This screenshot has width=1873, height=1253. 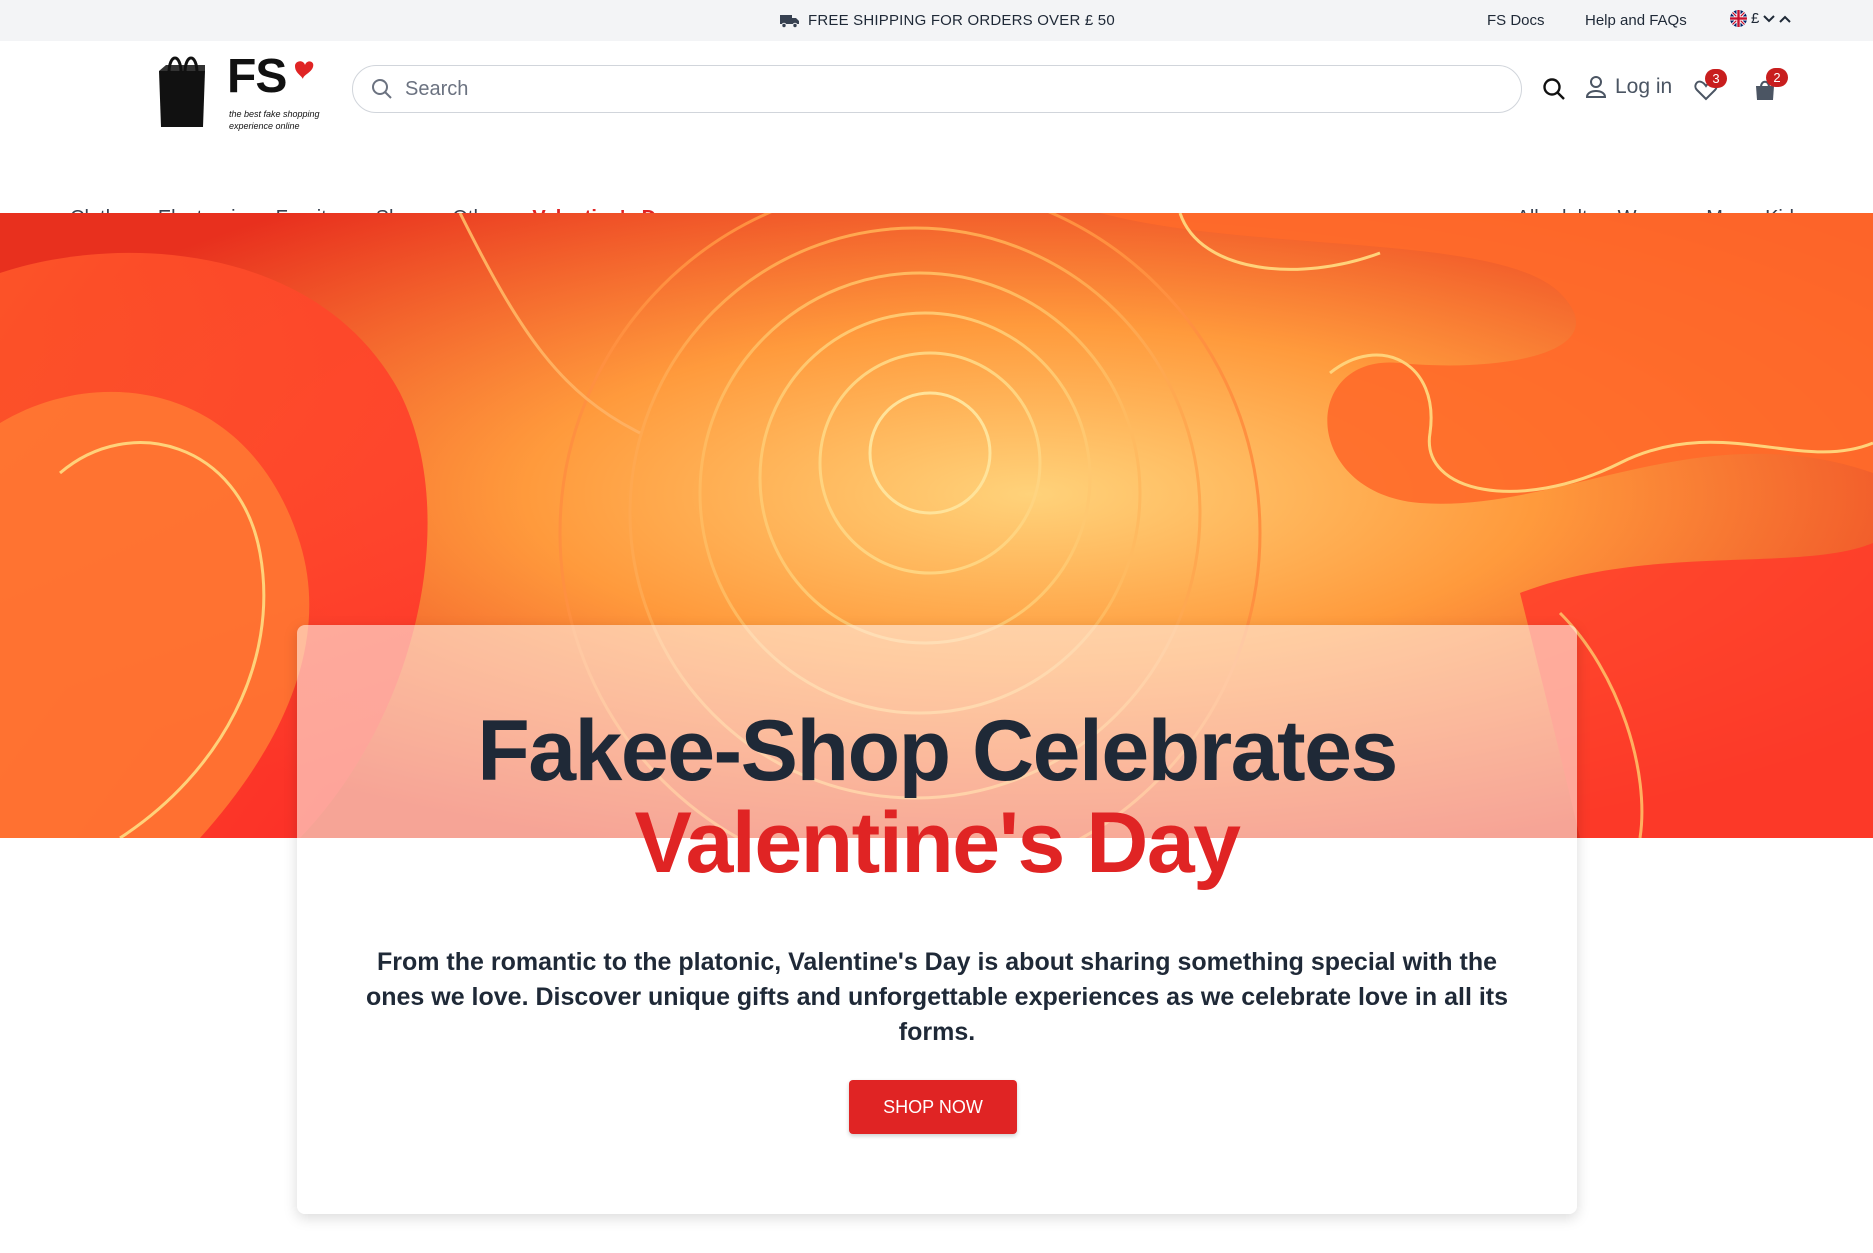 I want to click on truck-icon, so click(x=789, y=21).